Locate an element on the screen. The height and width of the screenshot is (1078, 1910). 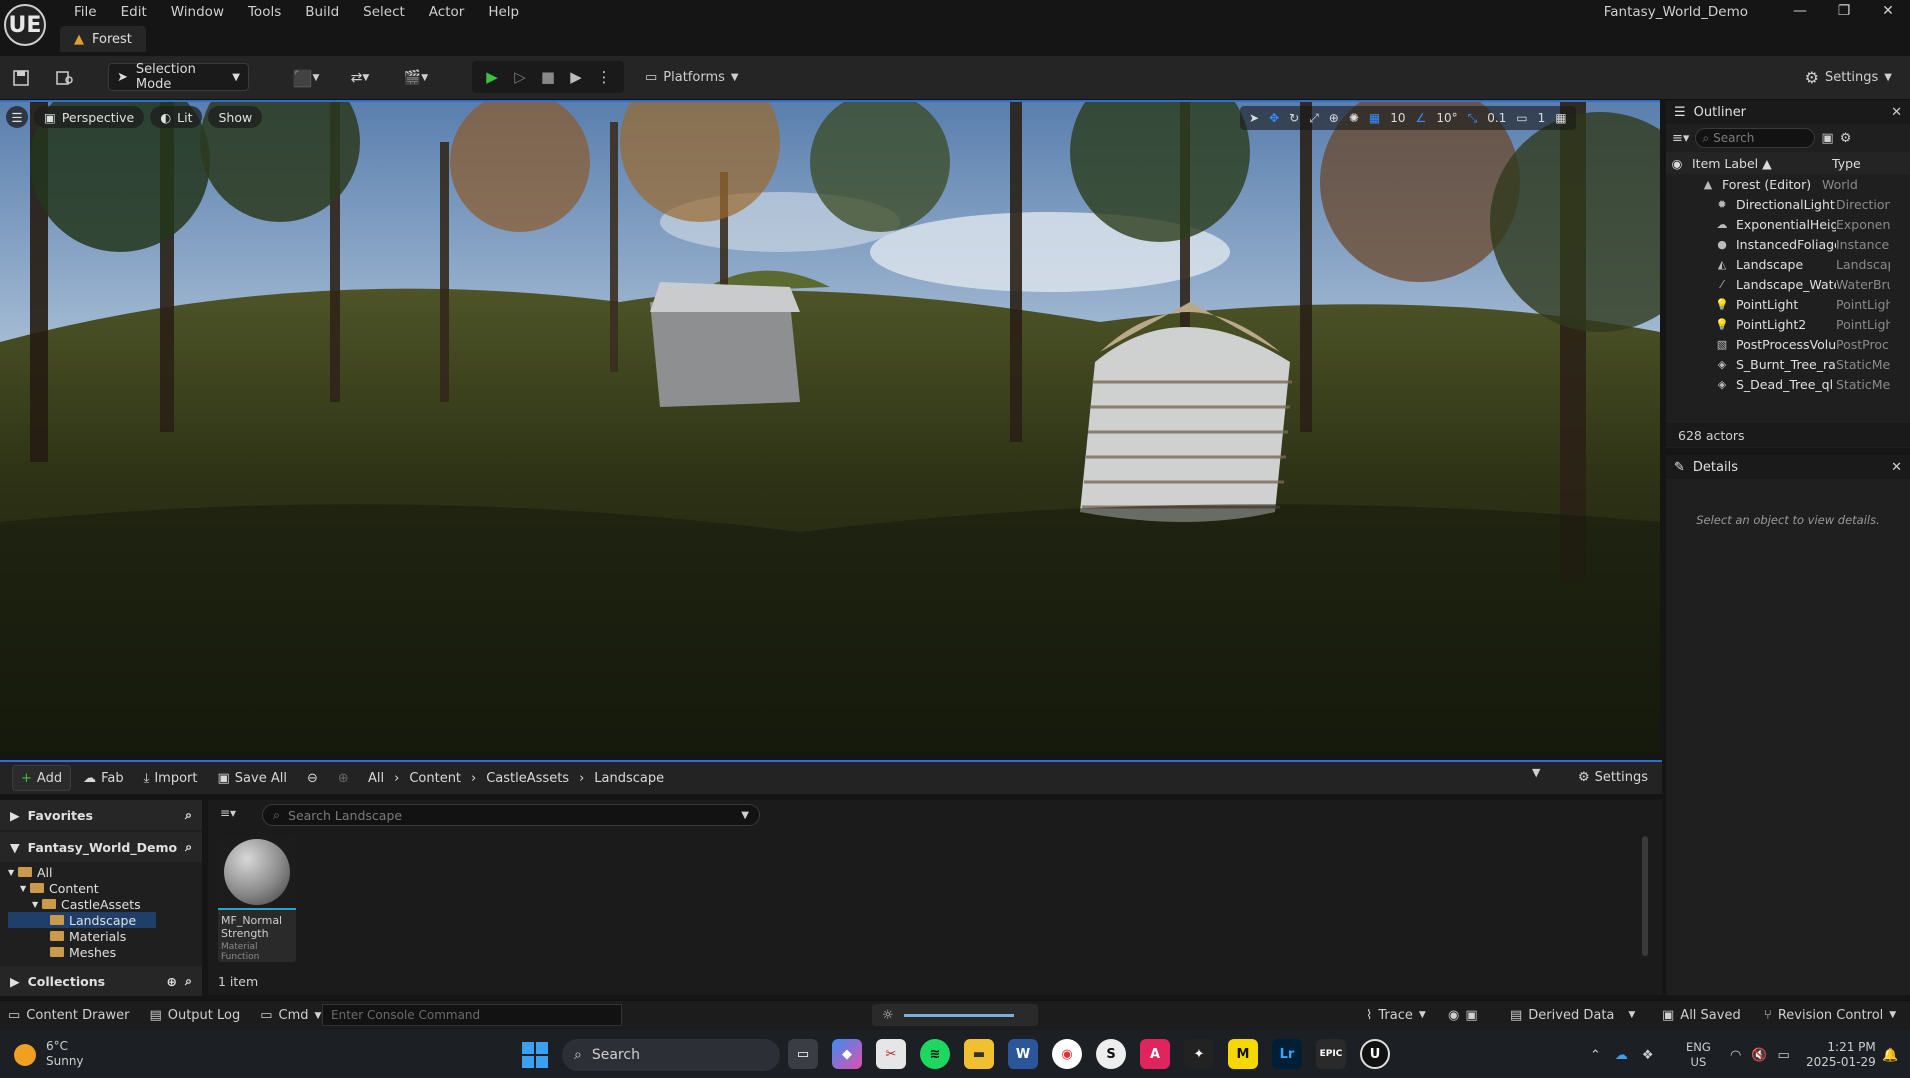
play-icon: ▶ is located at coordinates (492, 77).